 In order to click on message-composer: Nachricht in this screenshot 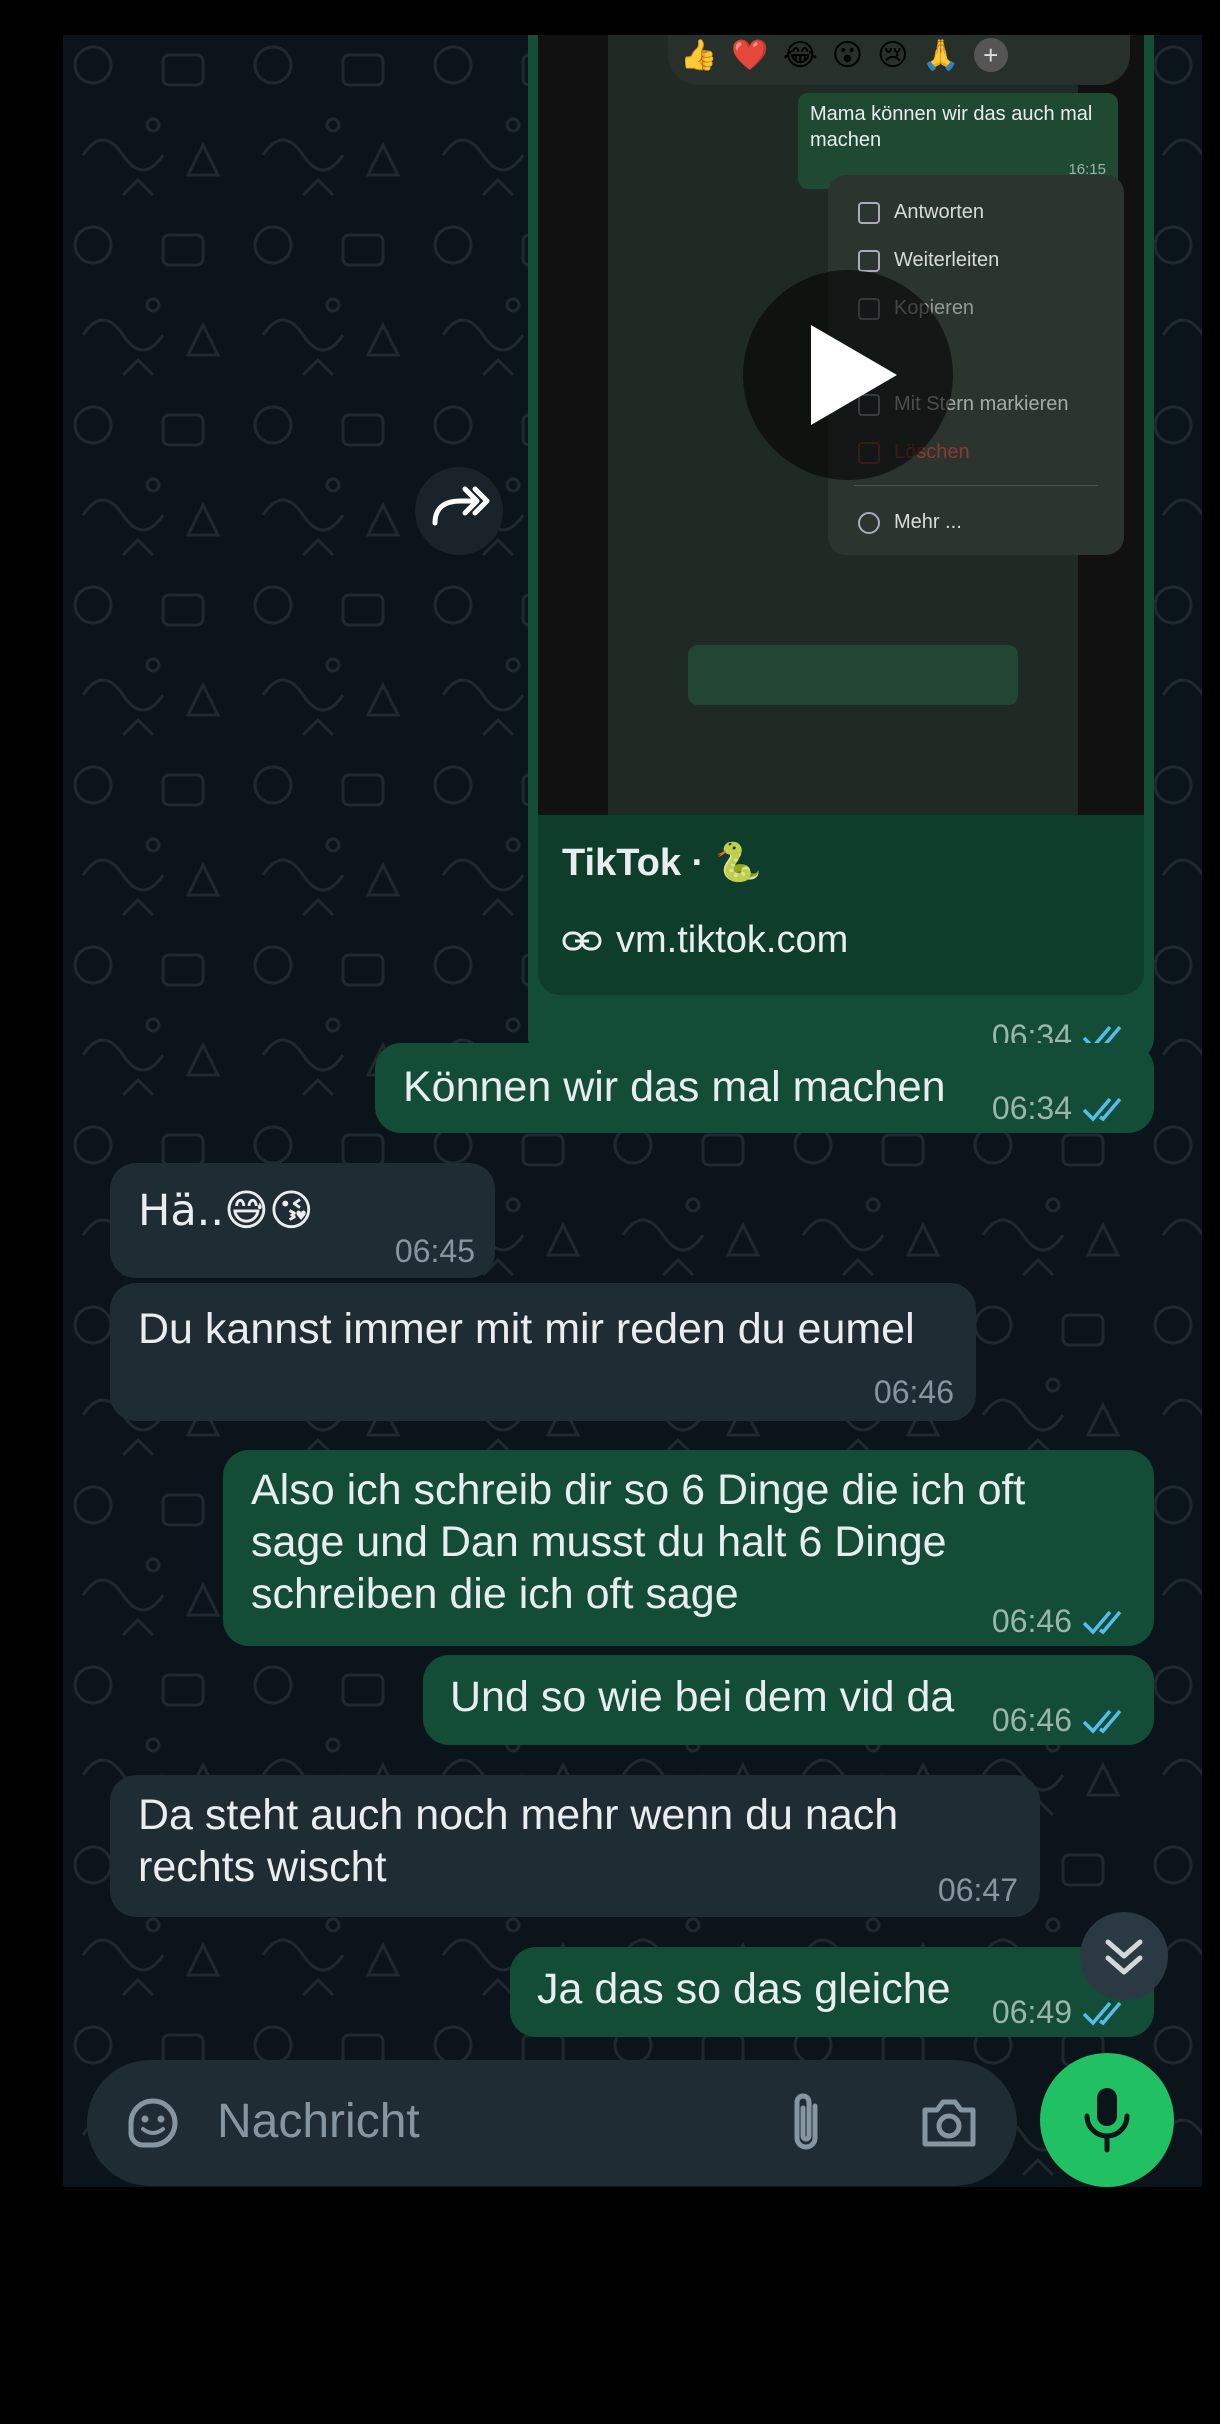, I will do `click(552, 2123)`.